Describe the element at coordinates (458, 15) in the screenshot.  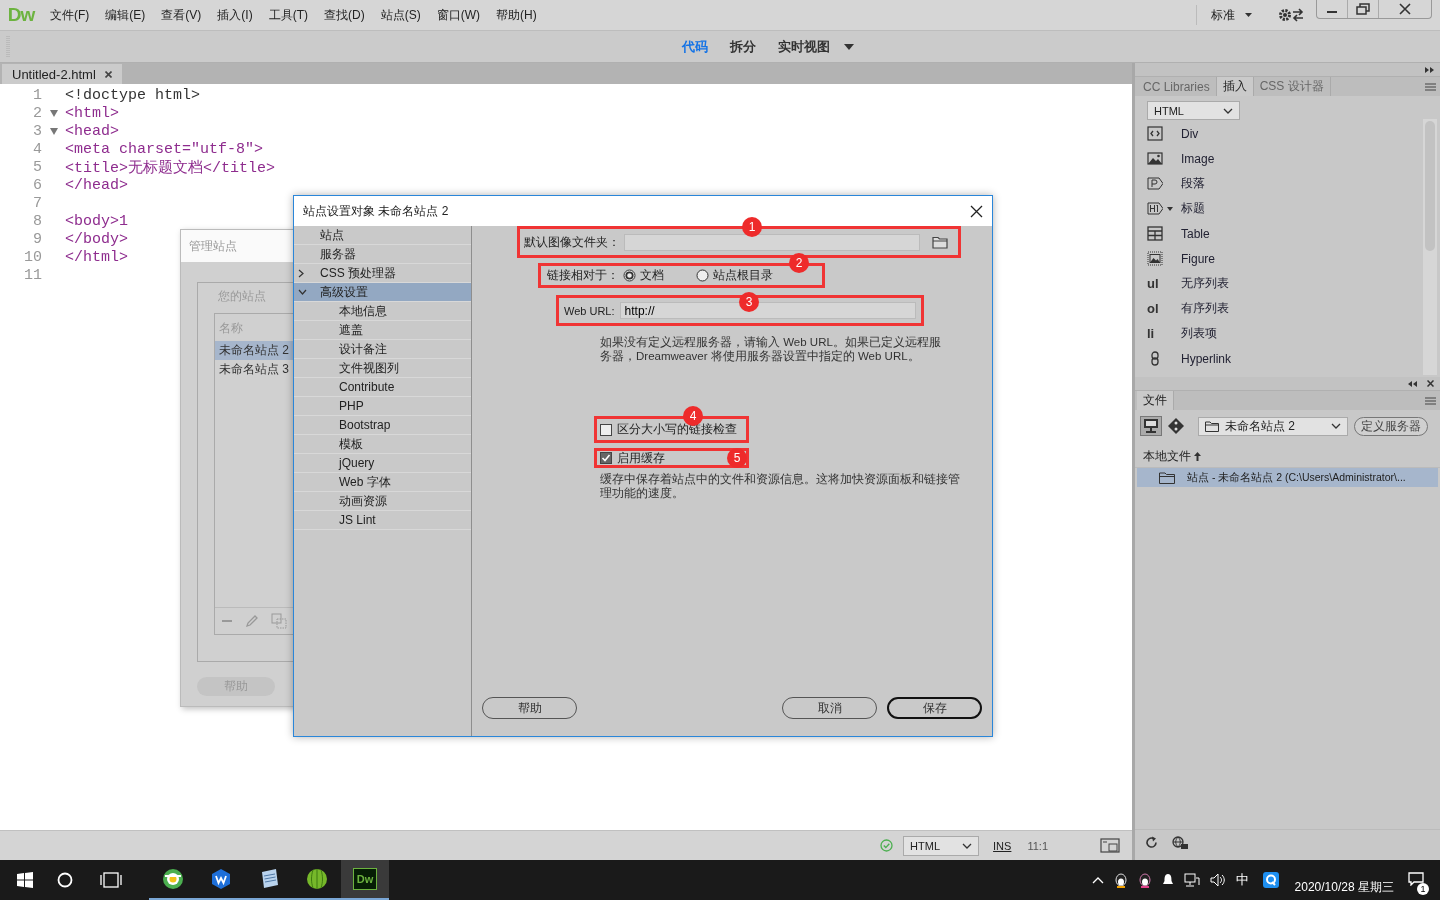
I see `menu-item: 窗口(W)` at that location.